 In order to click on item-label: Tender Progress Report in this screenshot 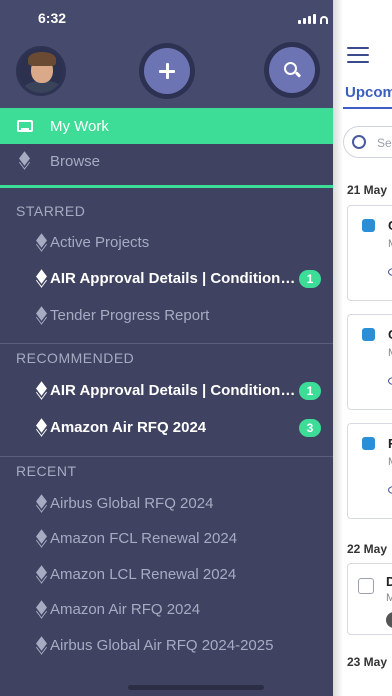, I will do `click(130, 315)`.